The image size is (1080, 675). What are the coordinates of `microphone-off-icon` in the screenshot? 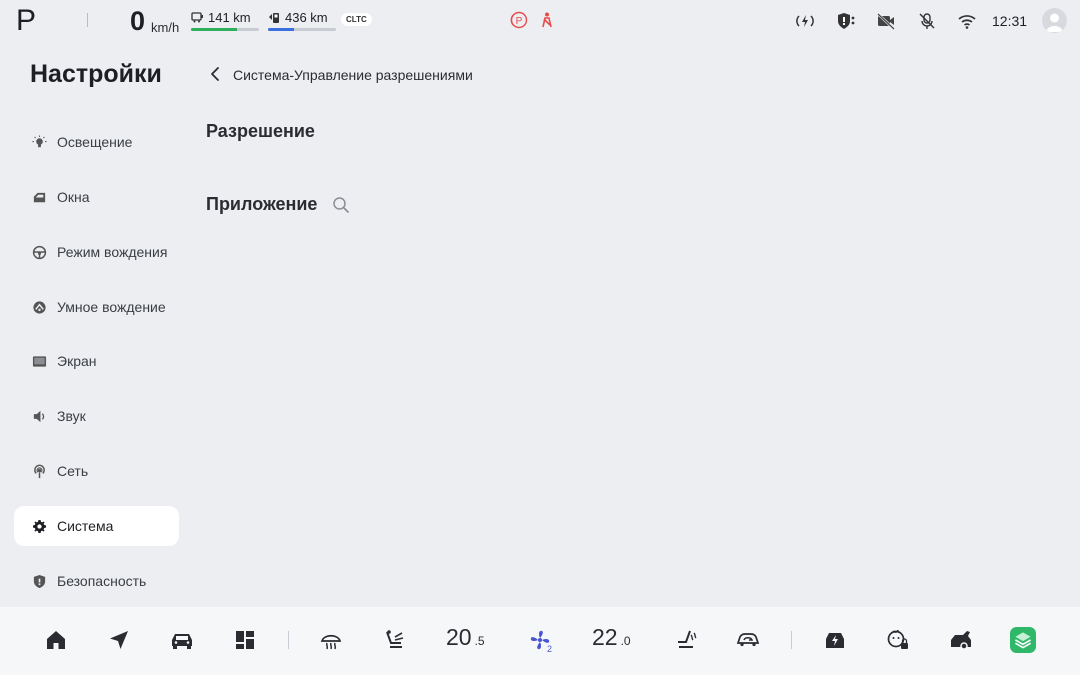 It's located at (927, 21).